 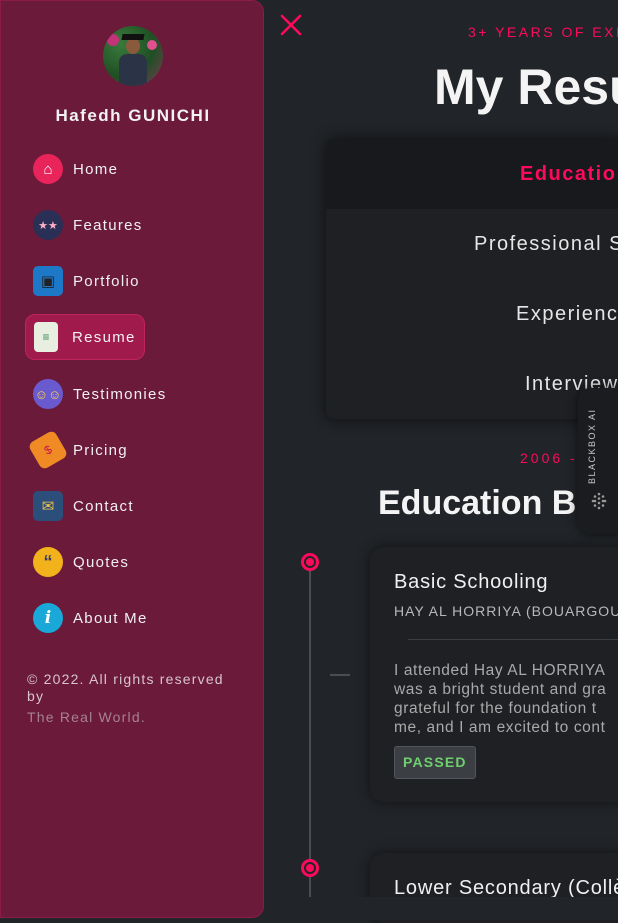 What do you see at coordinates (108, 225) in the screenshot?
I see `nav-label: Features` at bounding box center [108, 225].